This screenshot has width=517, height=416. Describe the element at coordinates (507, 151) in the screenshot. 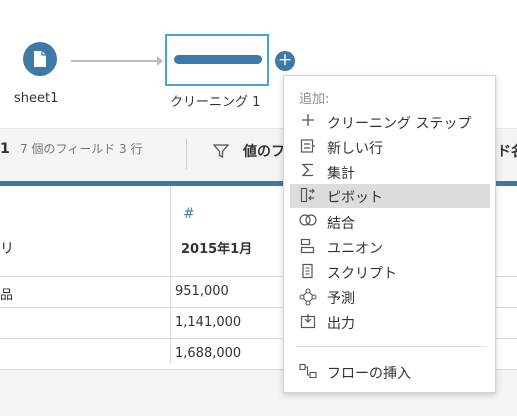

I see `field-name-label: ド名` at that location.